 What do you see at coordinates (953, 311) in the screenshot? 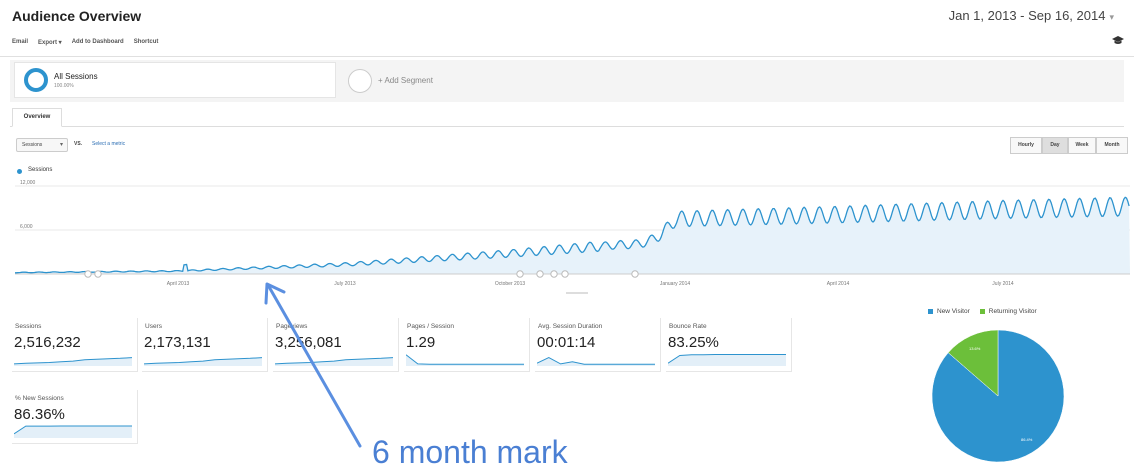
I see `pie-legend-label: New Visitor` at bounding box center [953, 311].